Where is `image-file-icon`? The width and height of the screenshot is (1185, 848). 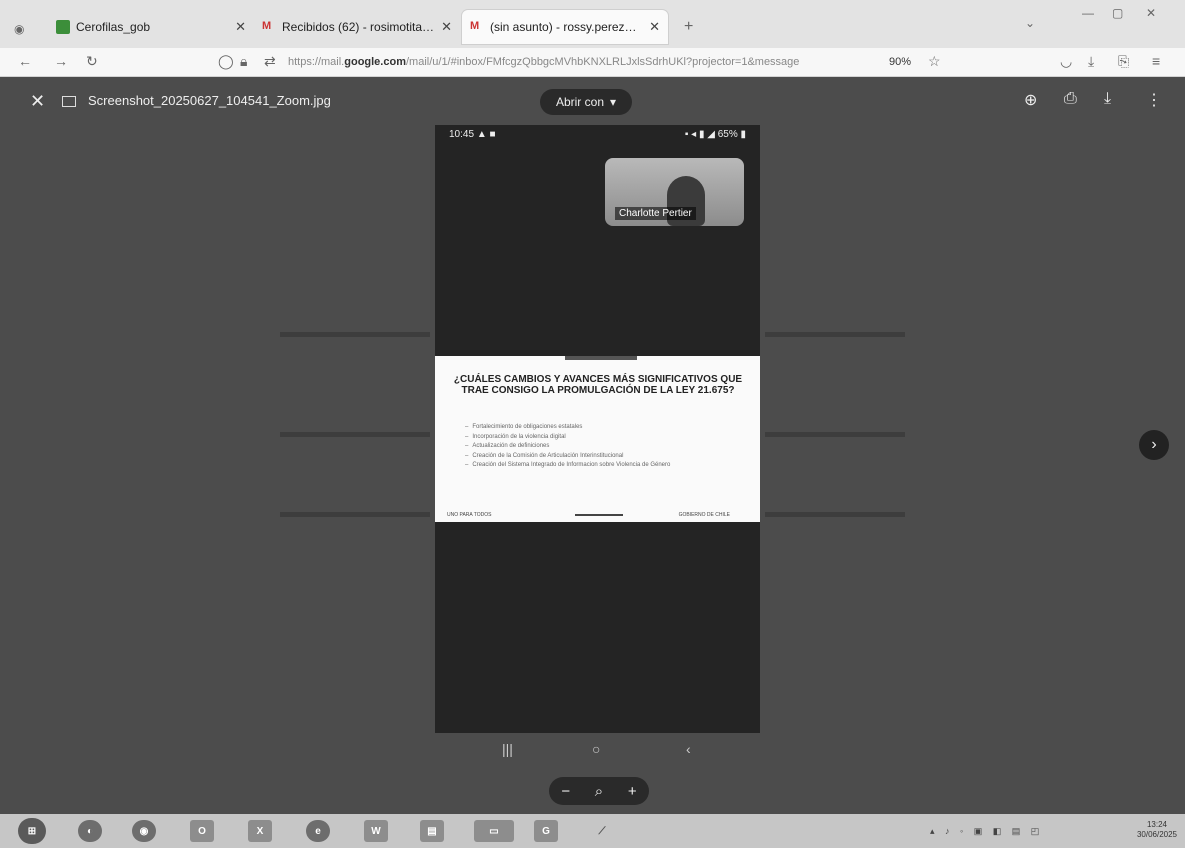 image-file-icon is located at coordinates (69, 101).